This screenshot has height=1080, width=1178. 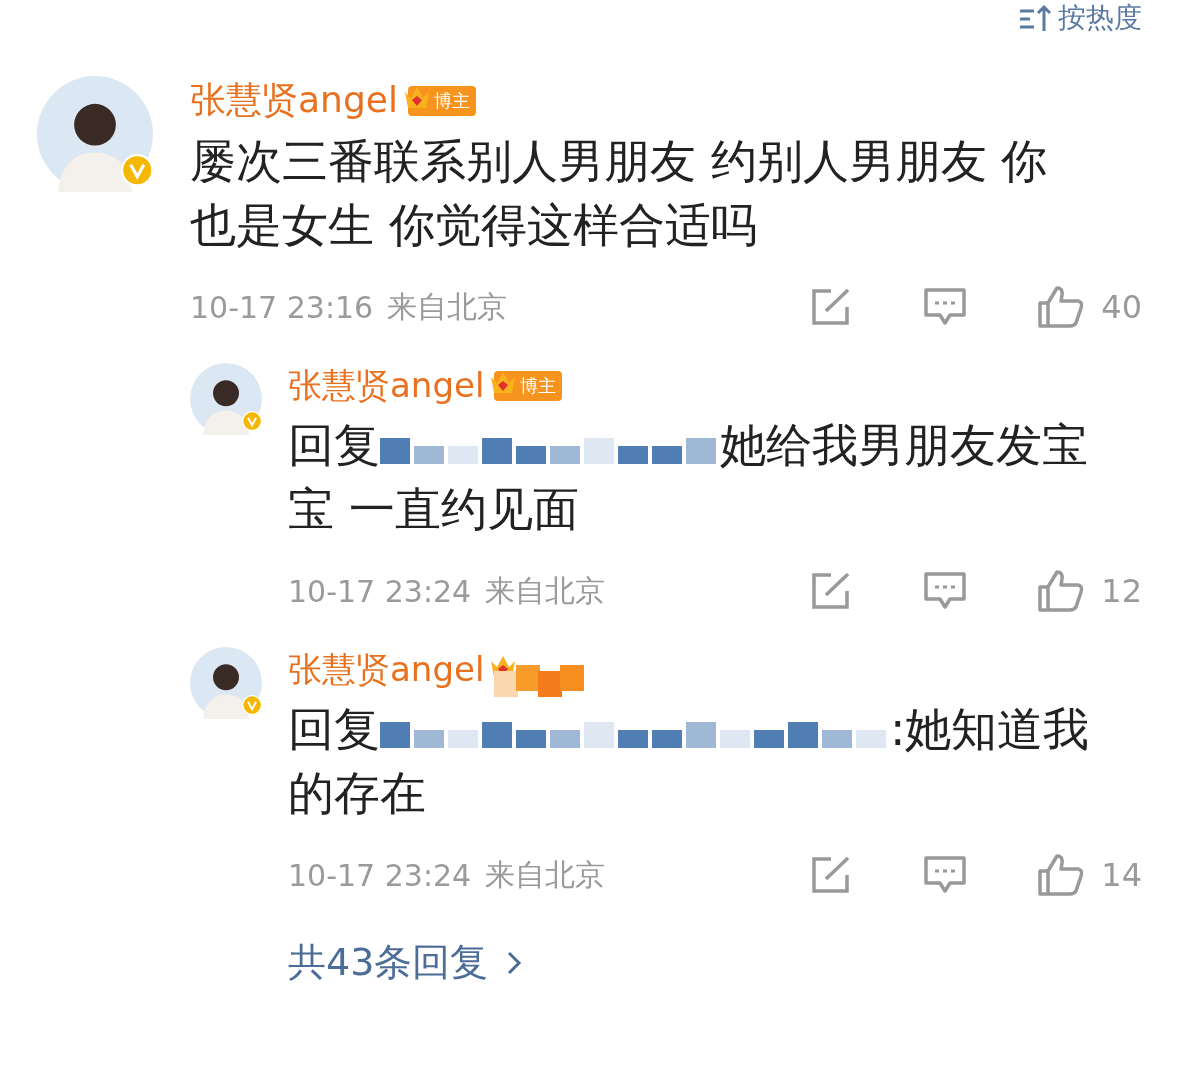 I want to click on reply-text: 回复 :她知道我的存在, so click(x=689, y=761).